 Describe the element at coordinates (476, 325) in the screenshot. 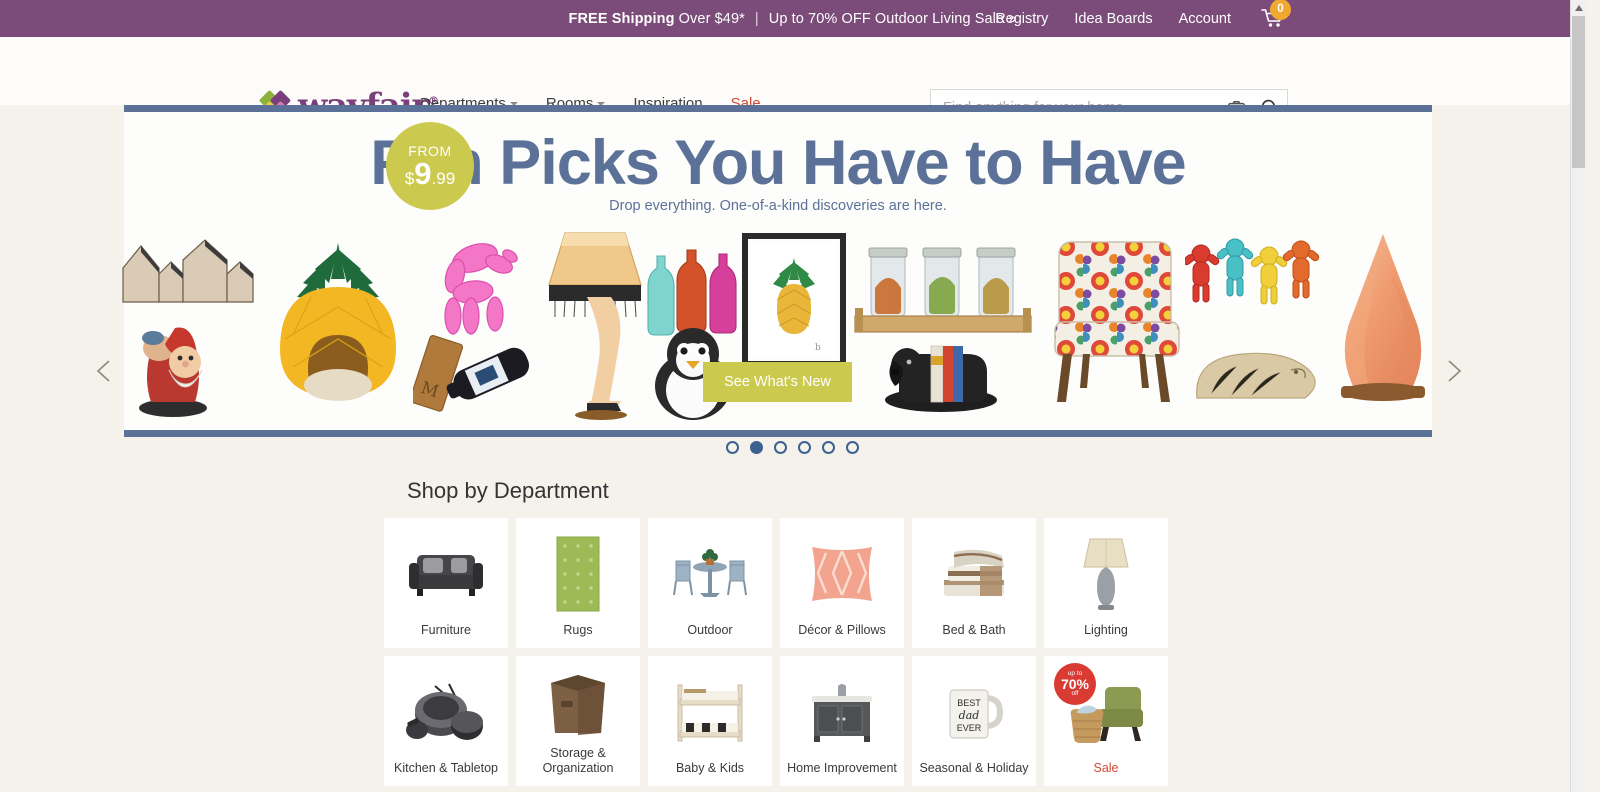

I see `hero-product-balloon-dog-and-wine-board: M` at that location.